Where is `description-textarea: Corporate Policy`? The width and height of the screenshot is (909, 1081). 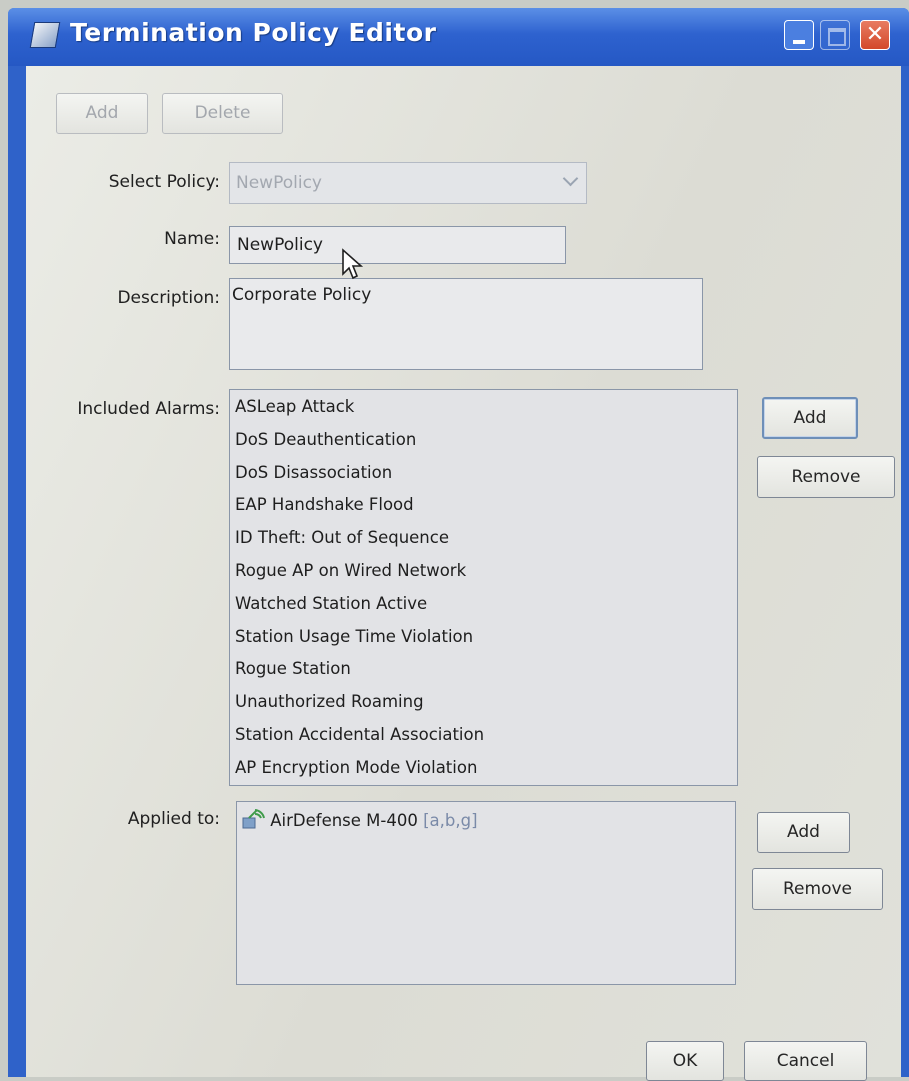
description-textarea: Corporate Policy is located at coordinates (466, 324).